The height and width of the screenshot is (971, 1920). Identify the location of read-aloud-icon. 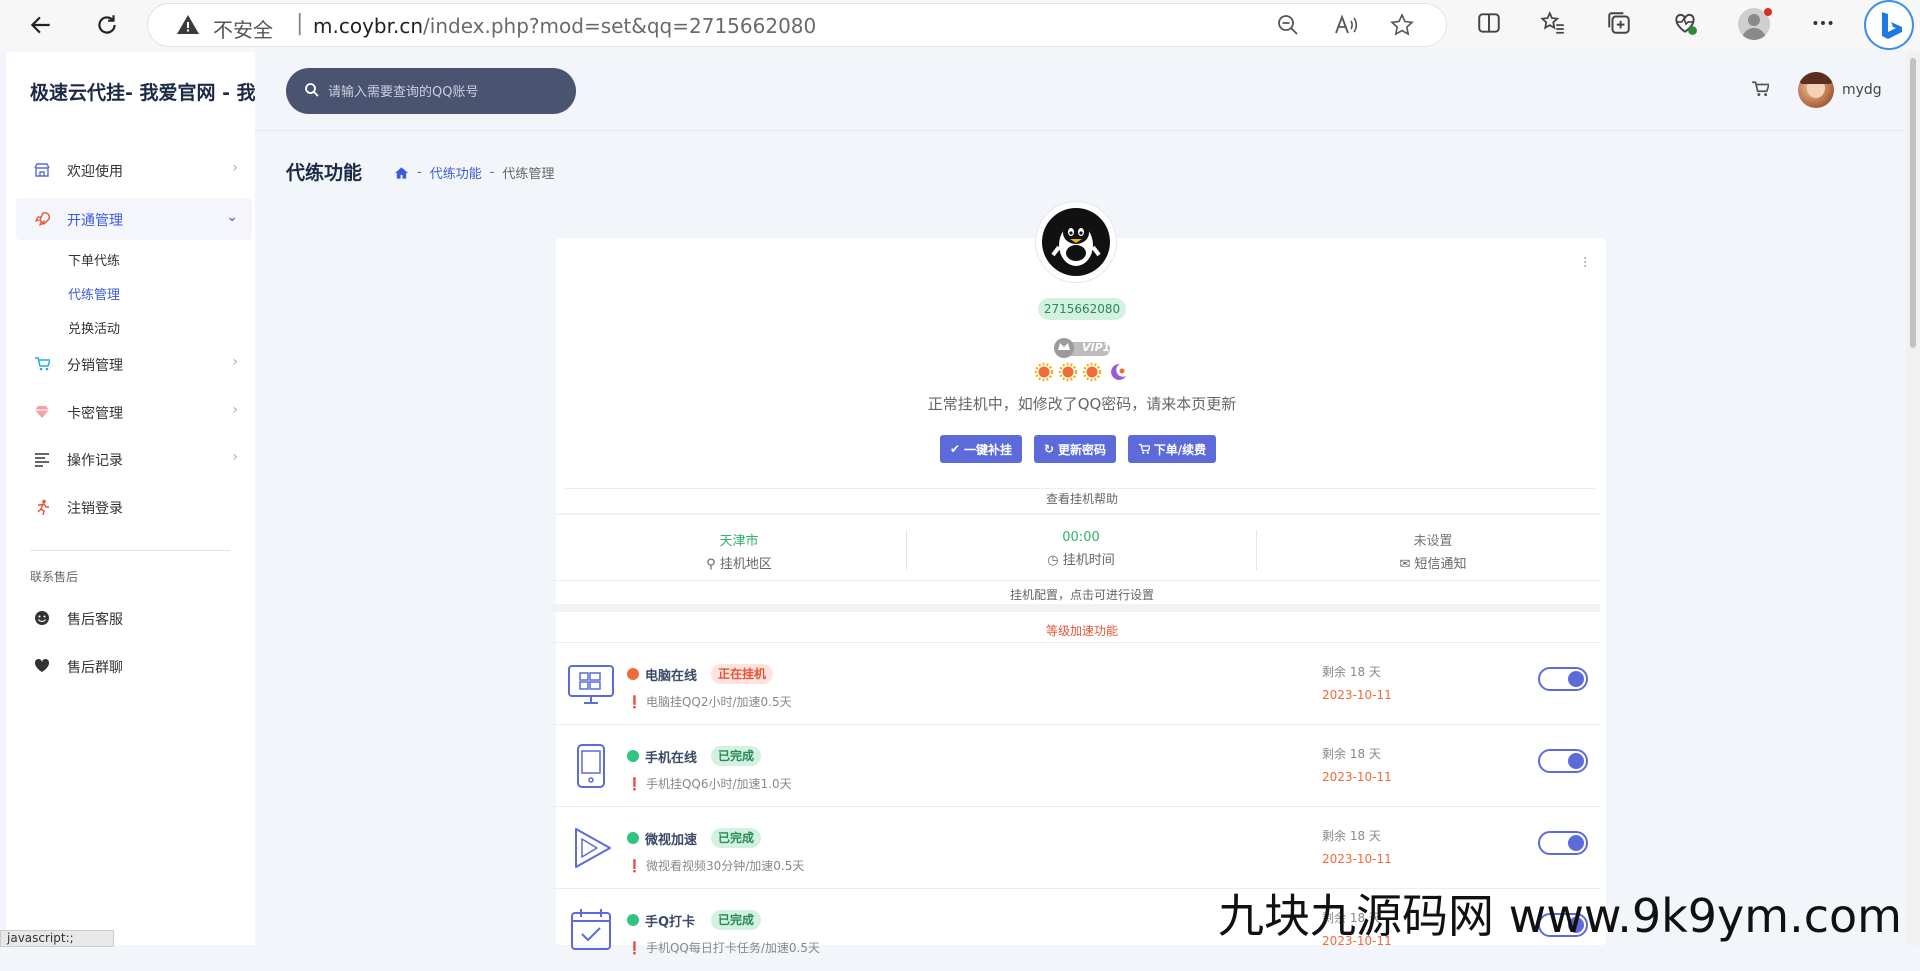
(1347, 25).